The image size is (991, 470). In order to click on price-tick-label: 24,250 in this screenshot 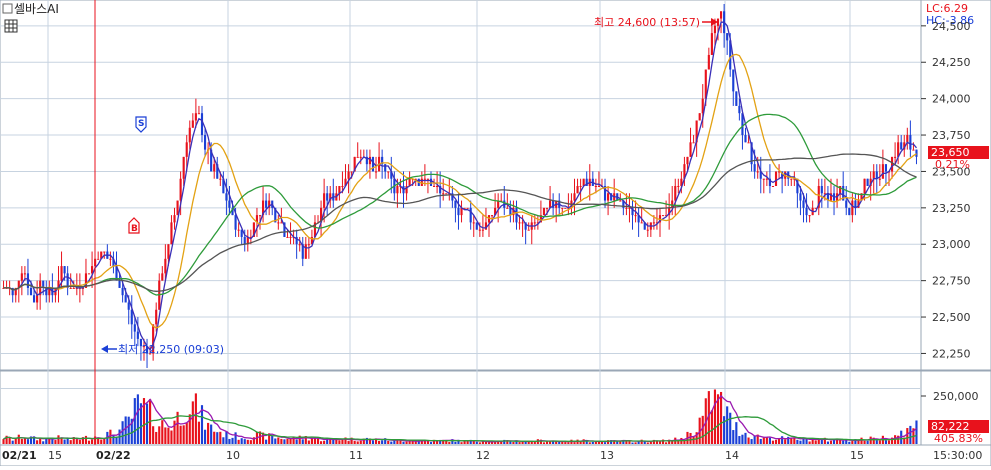, I will do `click(951, 62)`.